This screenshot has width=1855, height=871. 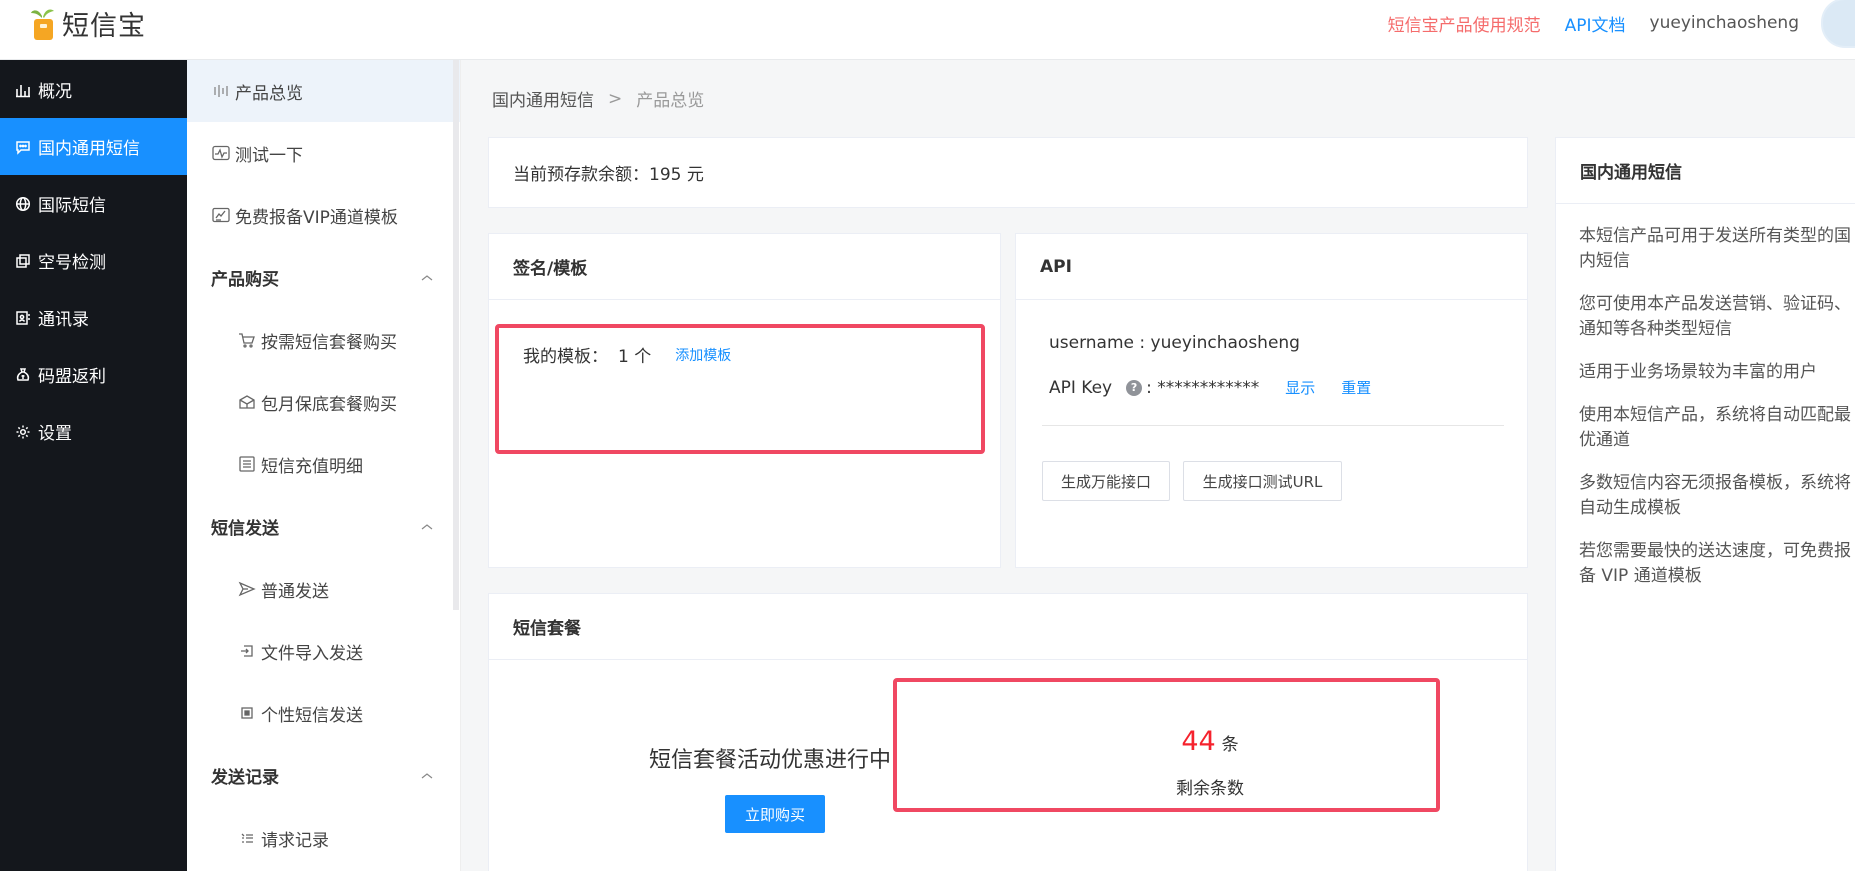 I want to click on my-template-row: 我的模板： 1 个 添加模板, so click(x=627, y=354).